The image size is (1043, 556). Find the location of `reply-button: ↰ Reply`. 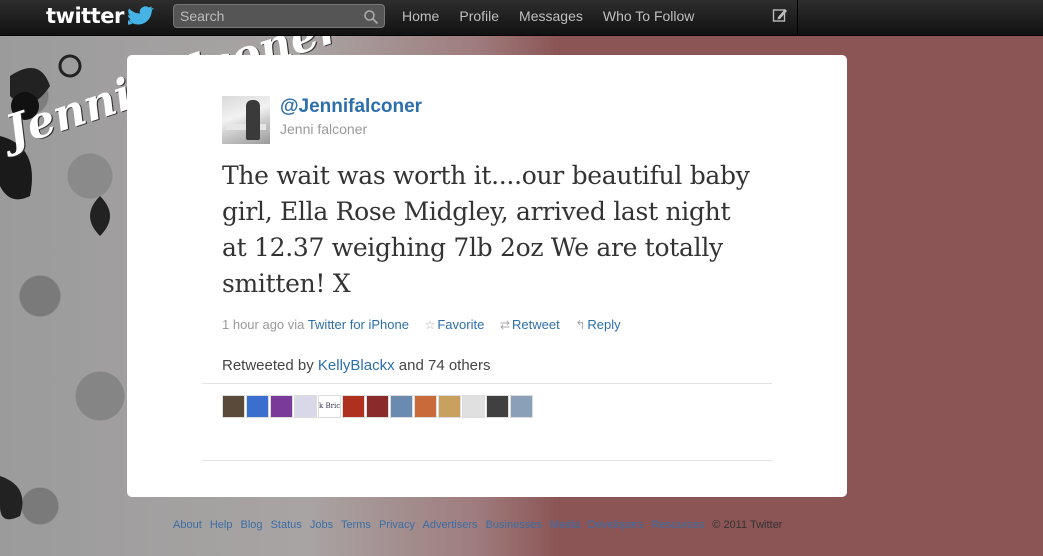

reply-button: ↰ Reply is located at coordinates (597, 324).